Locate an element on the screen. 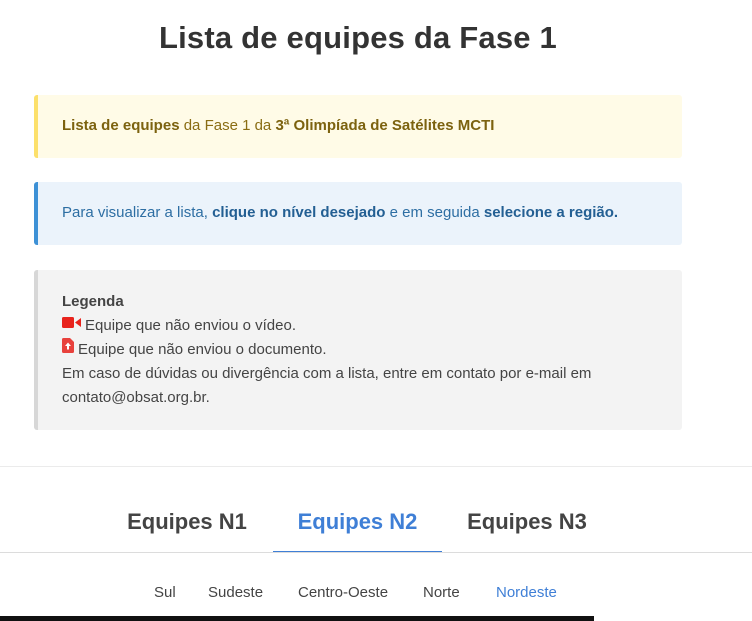 The image size is (752, 621). region-filter: Sul Sudeste Centro-Oeste Norte Nordeste is located at coordinates (376, 597).